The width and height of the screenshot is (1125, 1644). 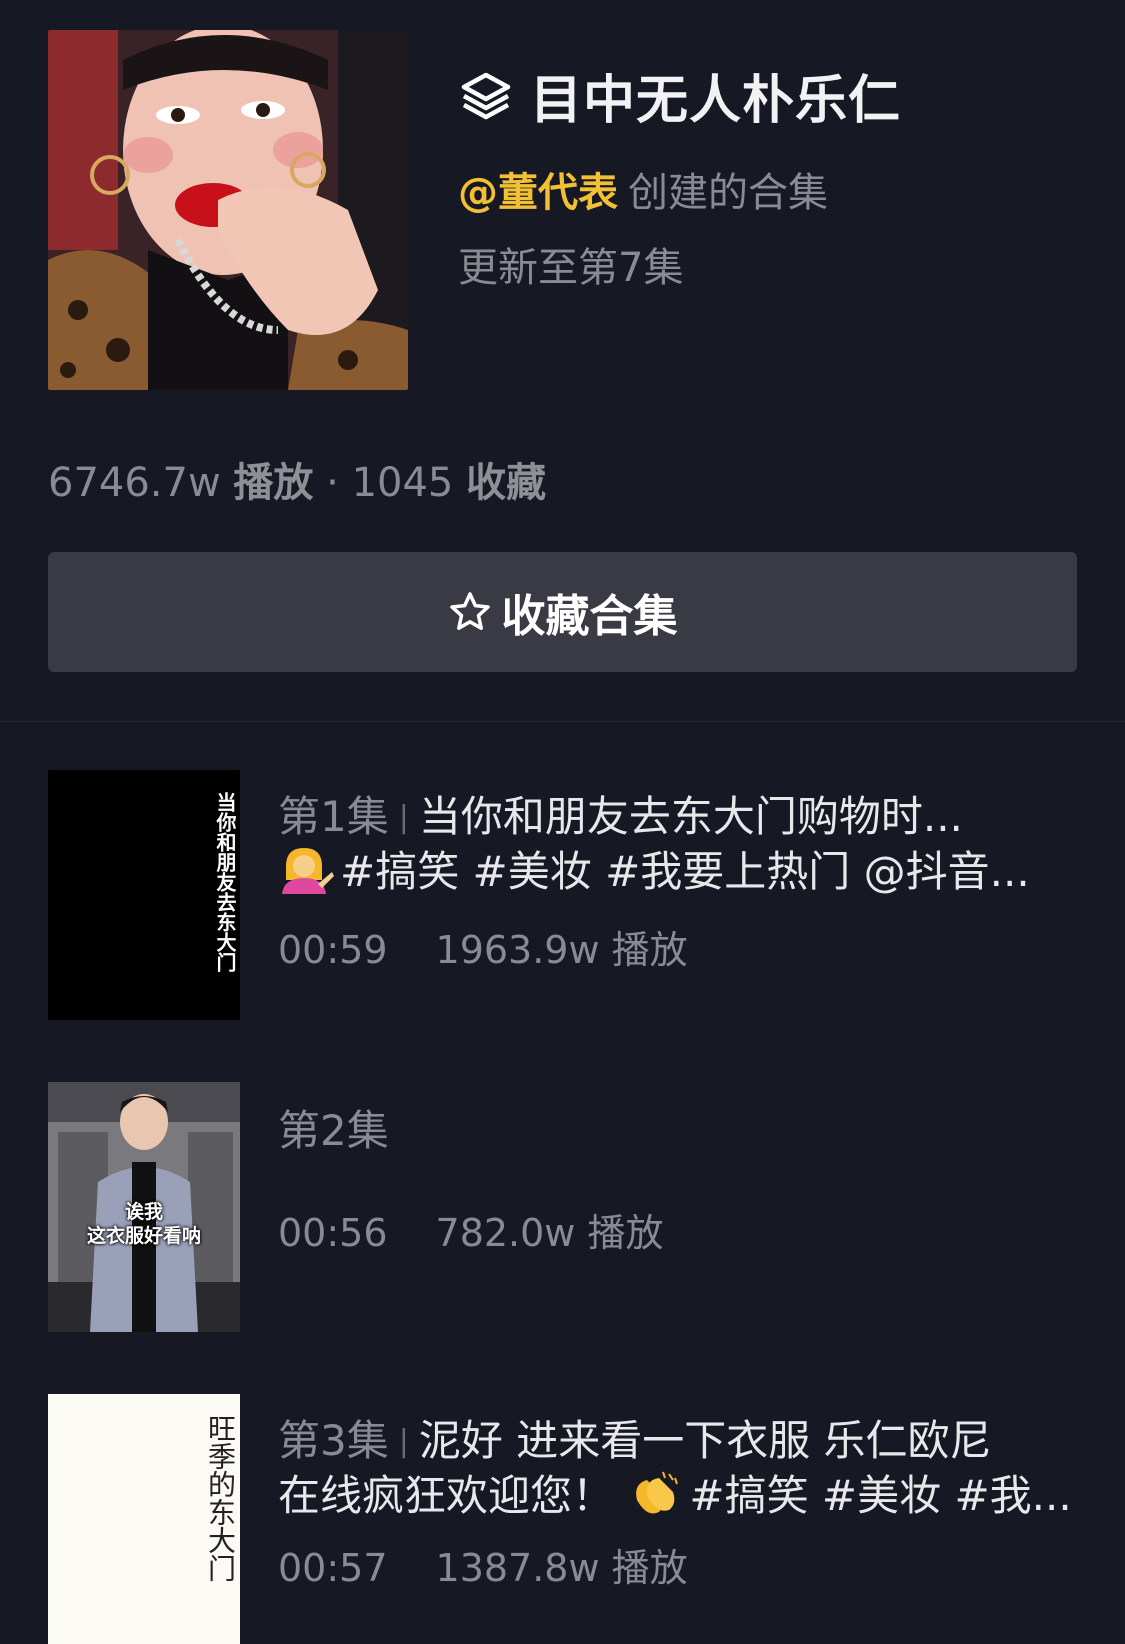 What do you see at coordinates (333, 1233) in the screenshot?
I see `episode-duration: 00:56` at bounding box center [333, 1233].